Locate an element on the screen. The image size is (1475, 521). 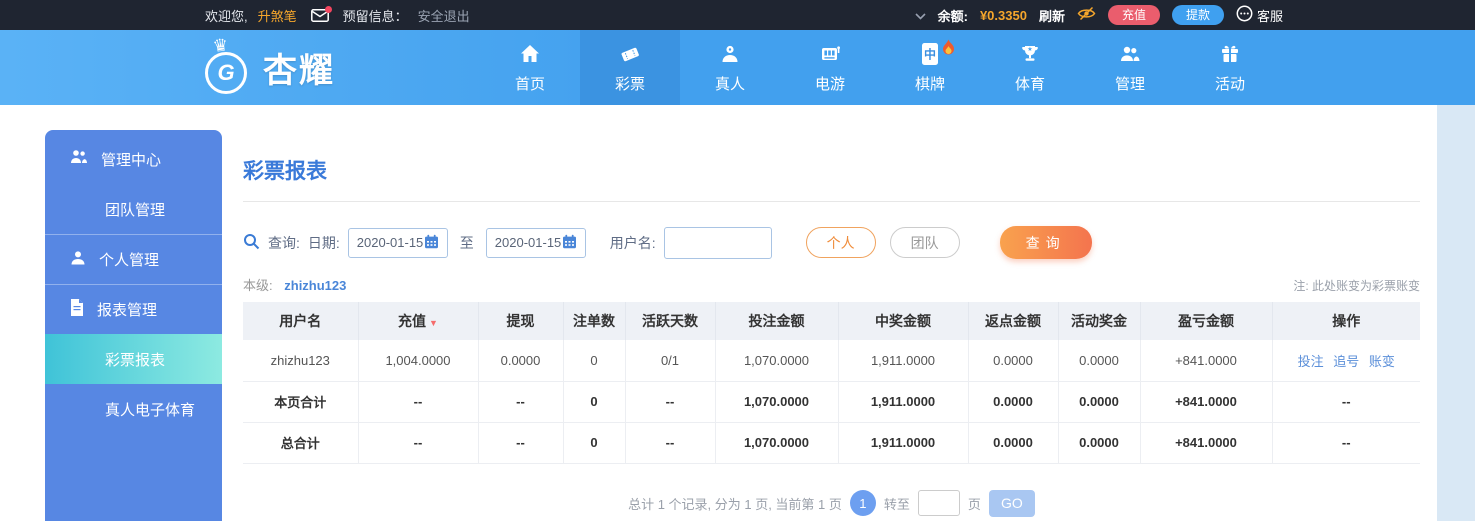
level-label: 本级: is located at coordinates (258, 285).